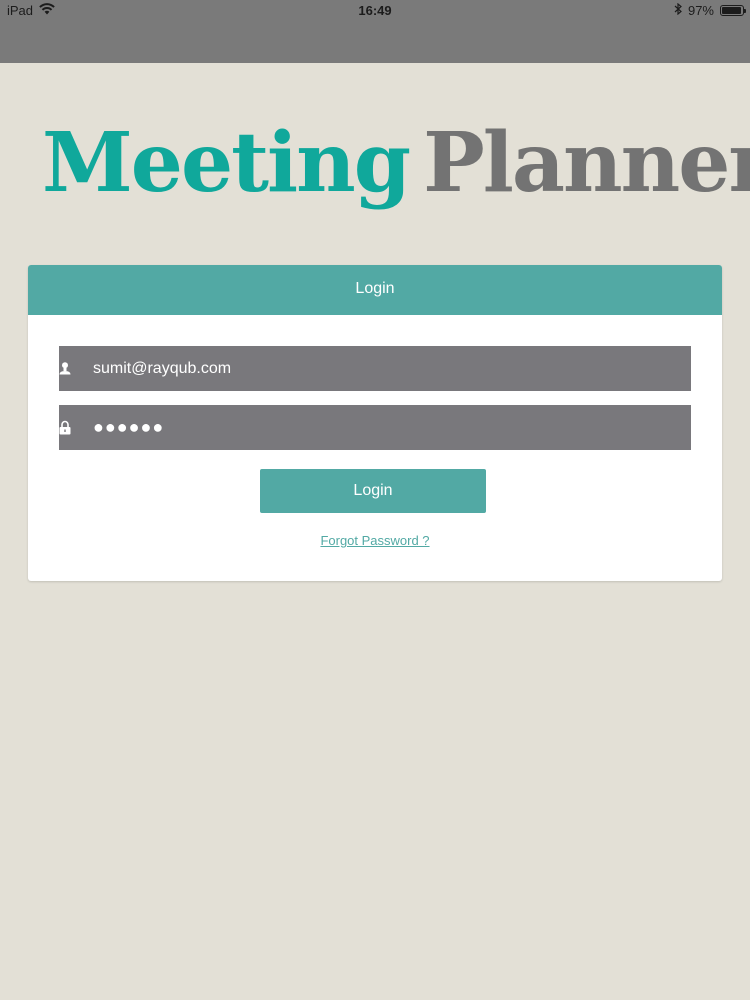 The height and width of the screenshot is (1000, 750). Describe the element at coordinates (375, 10) in the screenshot. I see `status-time: 16:49` at that location.